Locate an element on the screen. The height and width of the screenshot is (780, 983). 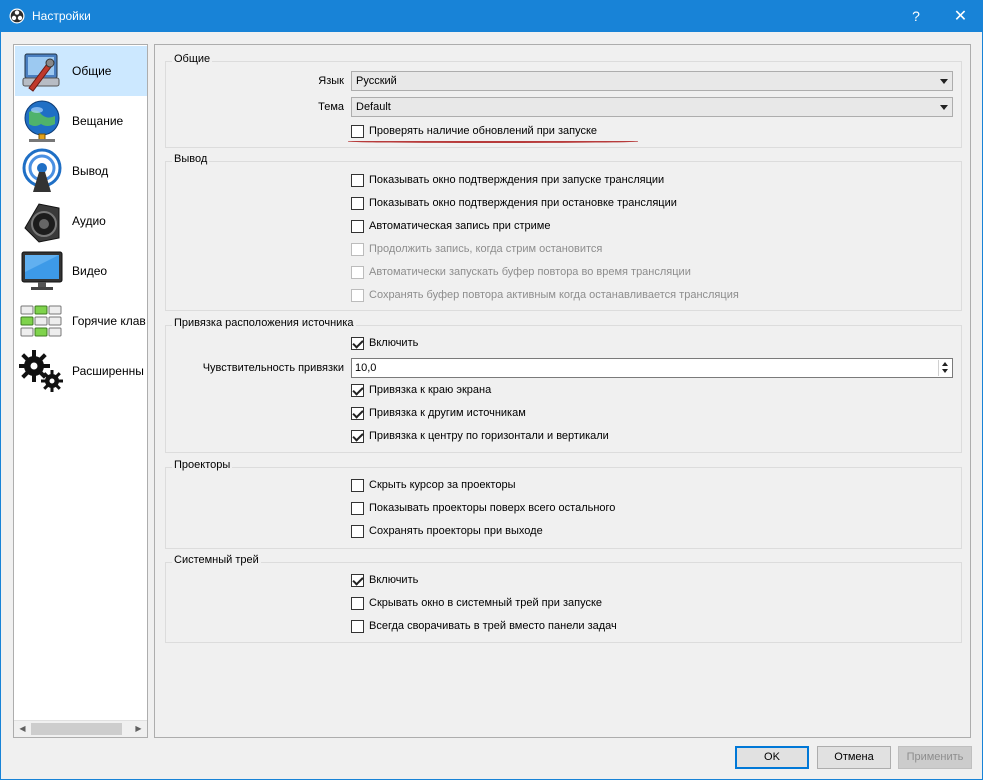
sidebar-item-general: Общие is located at coordinates (81, 71).